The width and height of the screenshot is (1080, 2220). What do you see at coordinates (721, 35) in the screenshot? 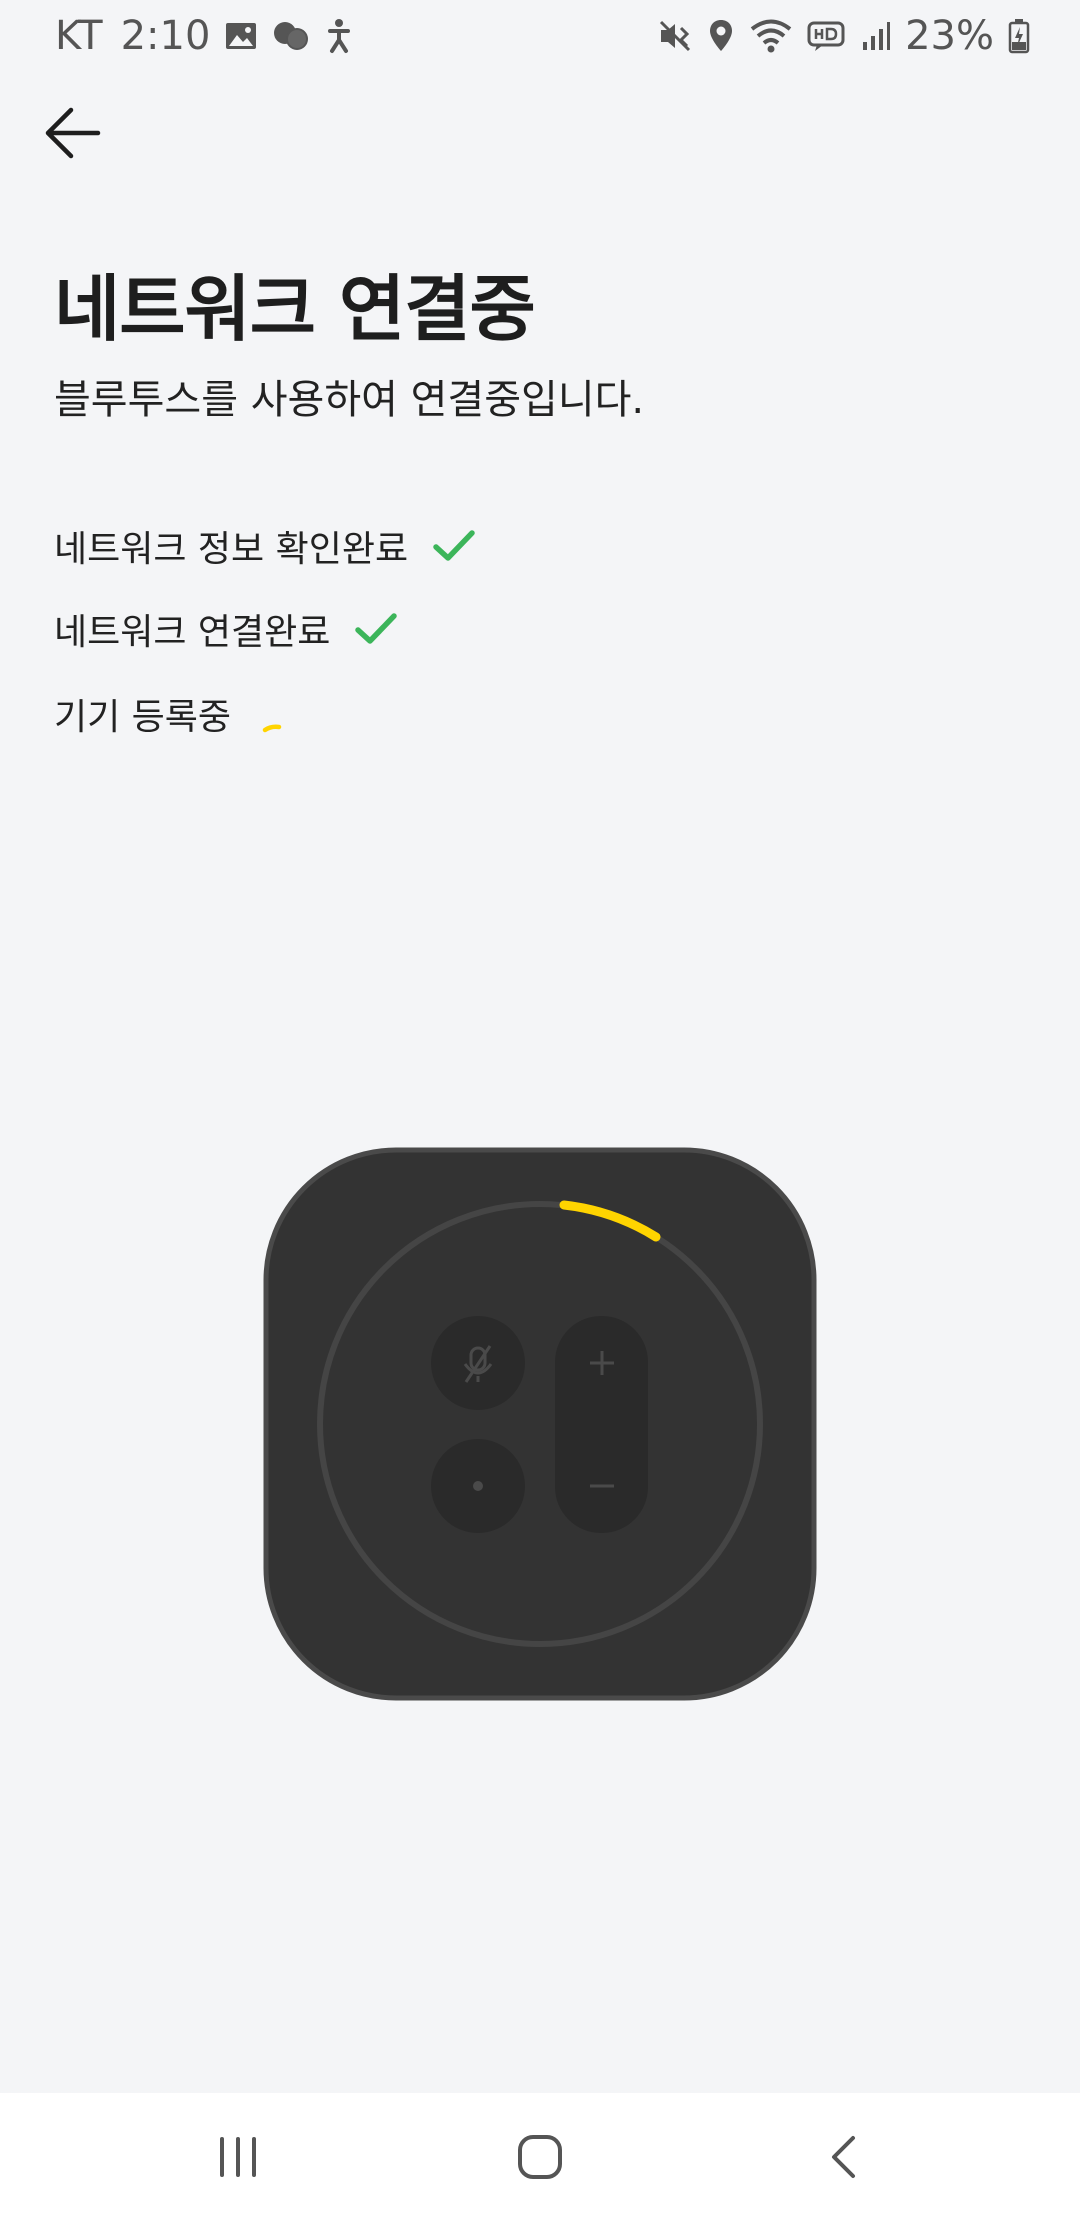
I see `location-icon` at bounding box center [721, 35].